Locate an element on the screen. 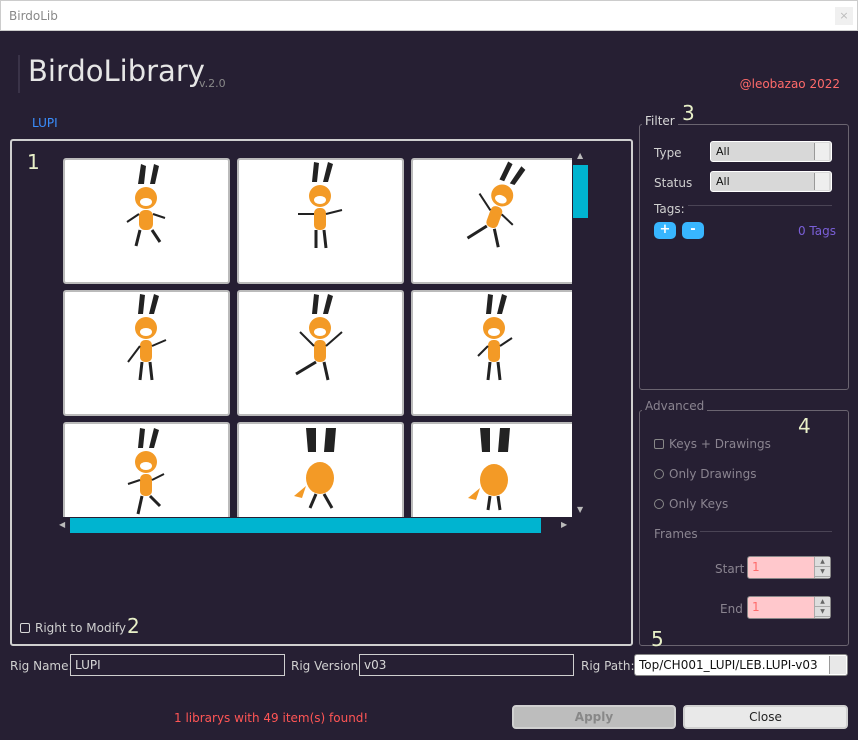 The height and width of the screenshot is (740, 858). header-accent-bar is located at coordinates (19, 74).